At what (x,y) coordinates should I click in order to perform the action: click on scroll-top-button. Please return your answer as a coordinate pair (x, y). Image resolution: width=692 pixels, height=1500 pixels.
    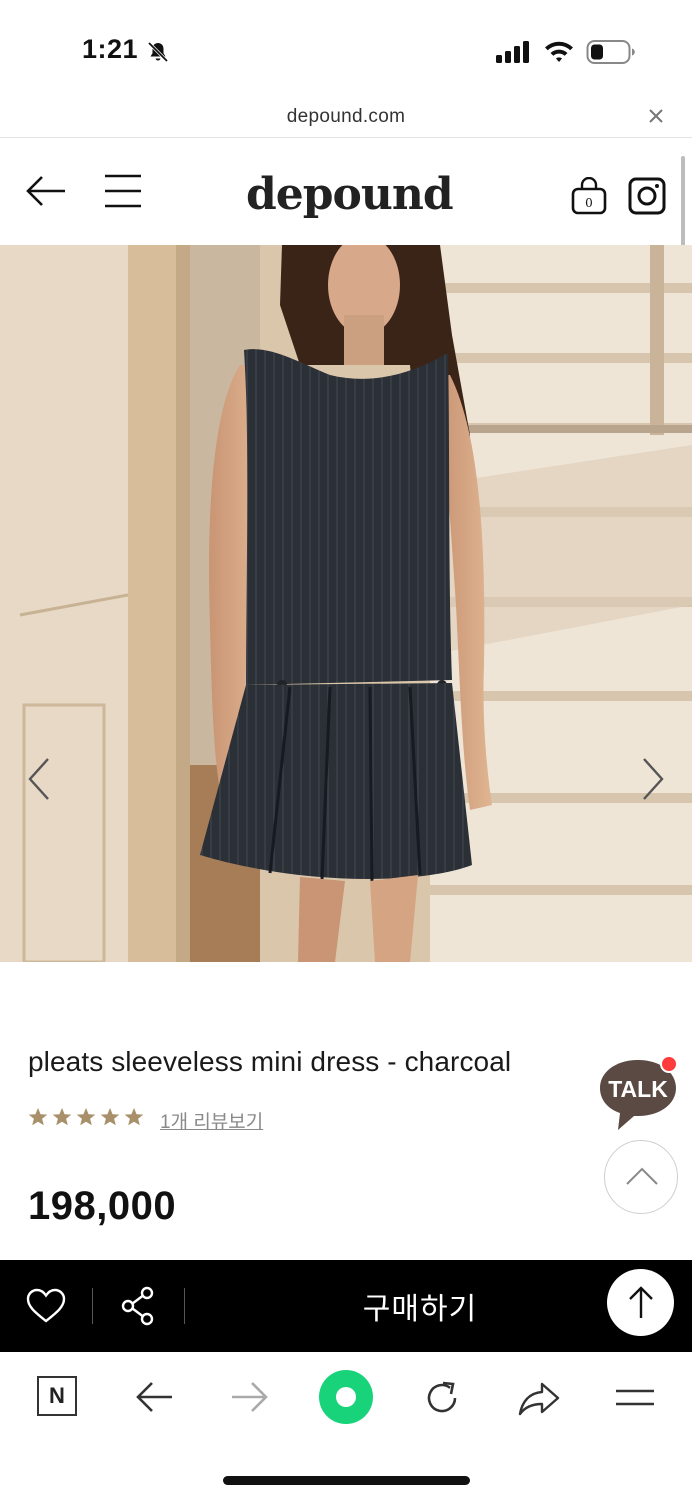
    Looking at the image, I should click on (641, 1177).